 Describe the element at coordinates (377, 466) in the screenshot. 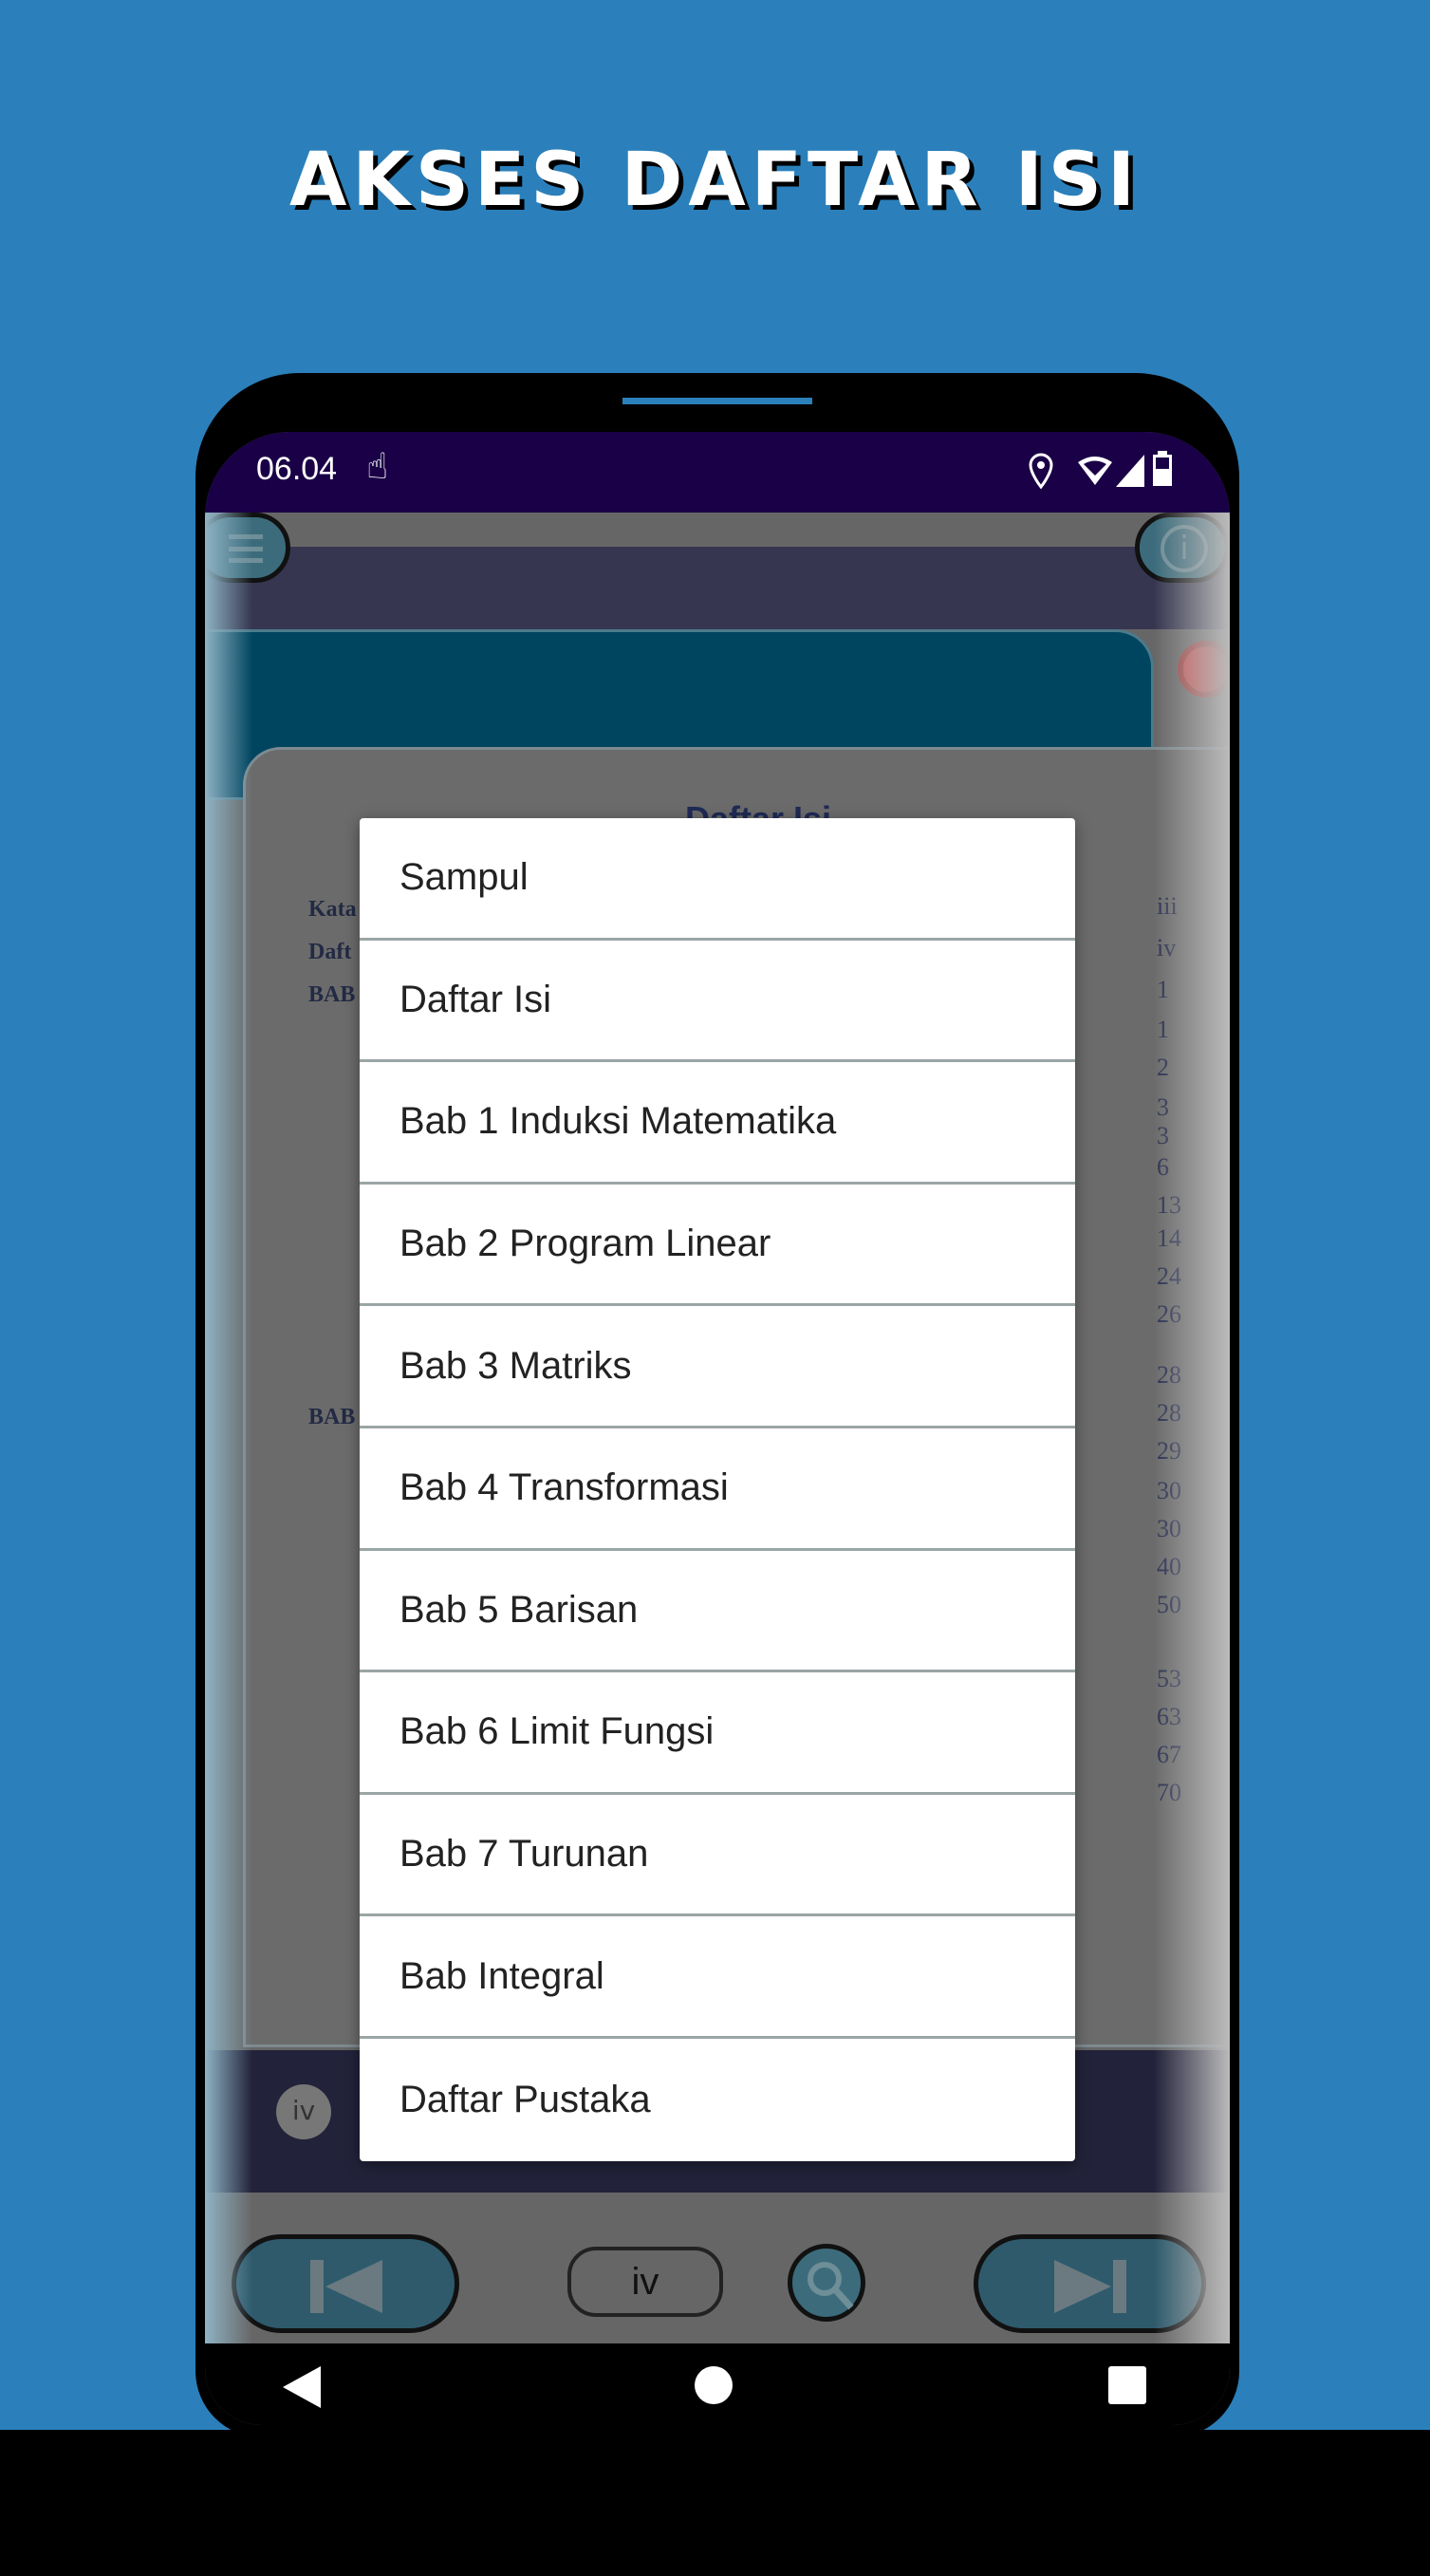

I see `hand-pointer-icon: ☝` at that location.